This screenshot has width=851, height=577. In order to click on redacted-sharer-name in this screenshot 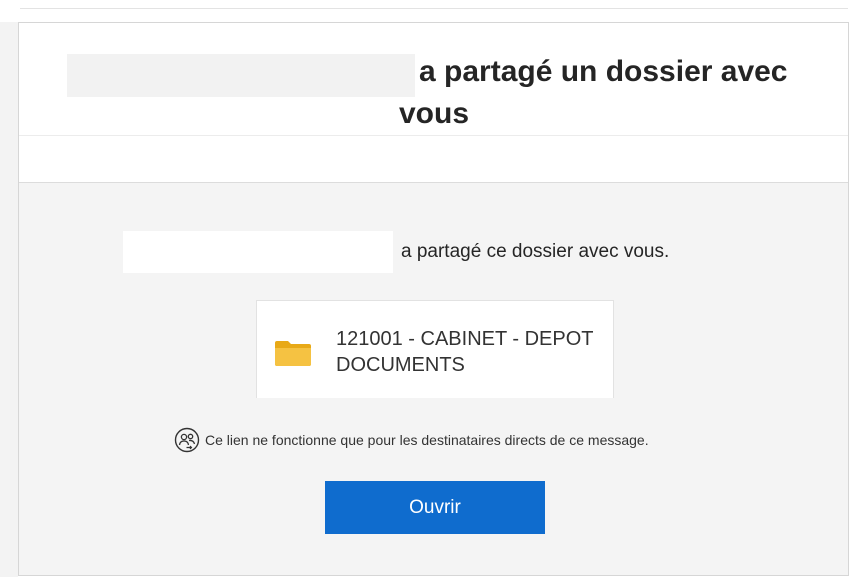, I will do `click(258, 252)`.